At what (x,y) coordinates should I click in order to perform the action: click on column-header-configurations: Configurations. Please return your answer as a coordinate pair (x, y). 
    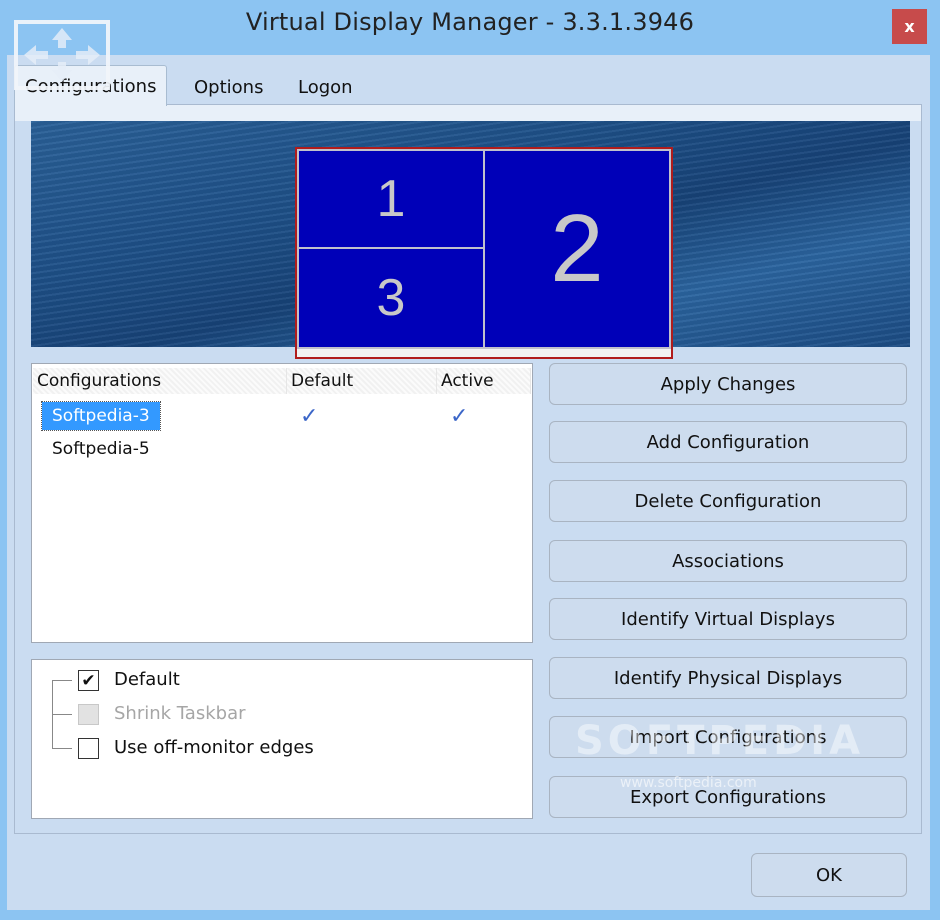
    Looking at the image, I should click on (160, 381).